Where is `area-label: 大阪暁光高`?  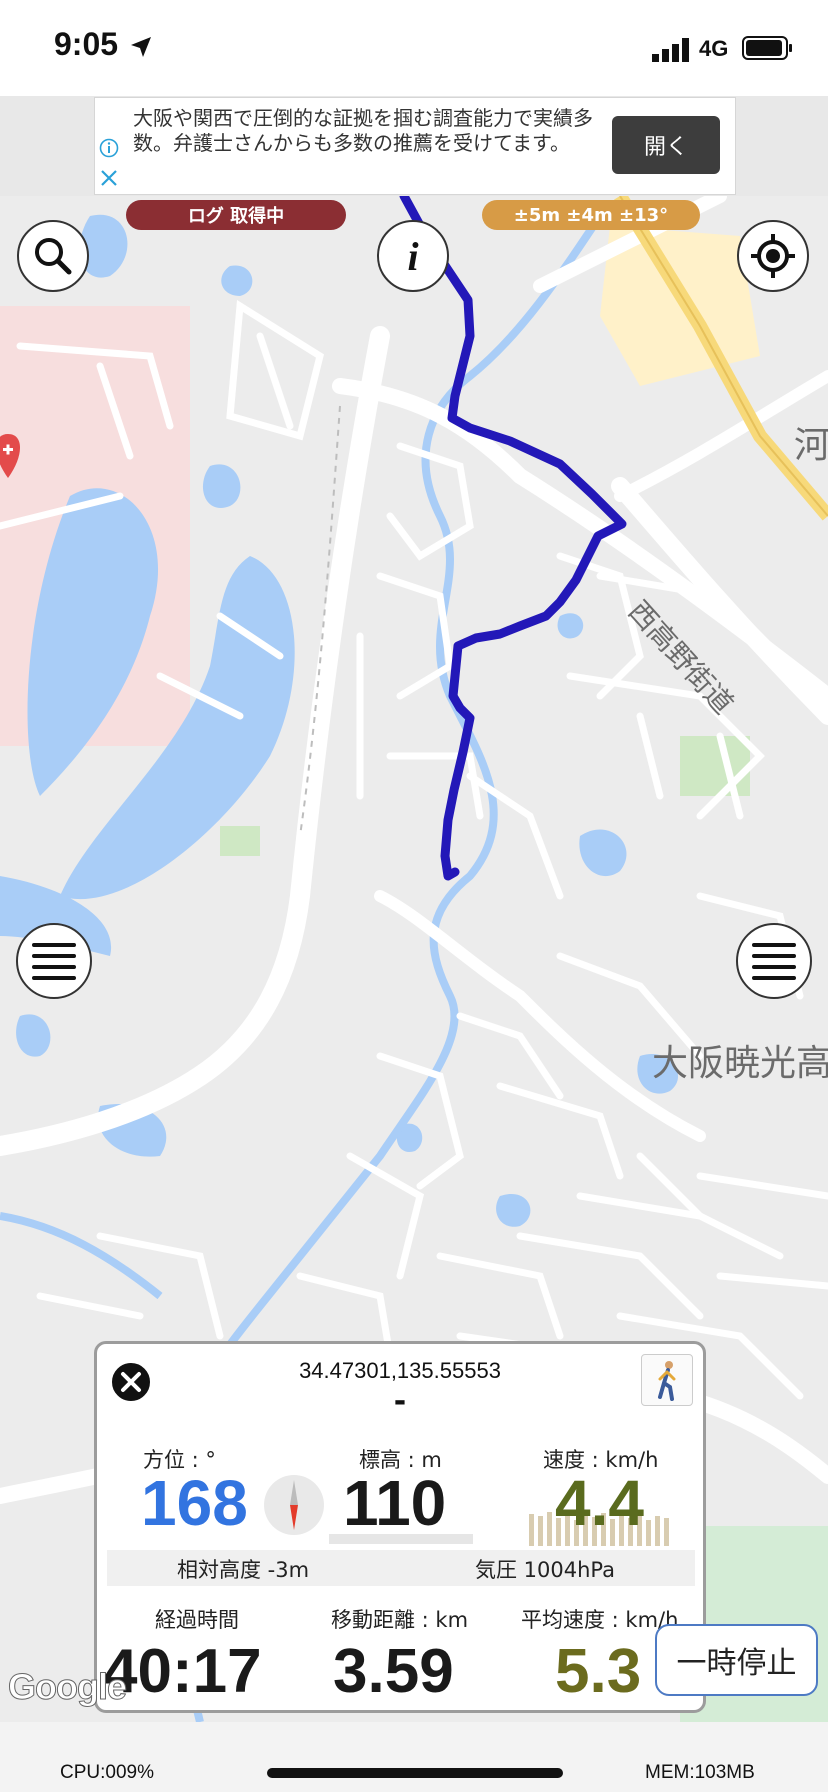
area-label: 大阪暁光高 is located at coordinates (740, 1063).